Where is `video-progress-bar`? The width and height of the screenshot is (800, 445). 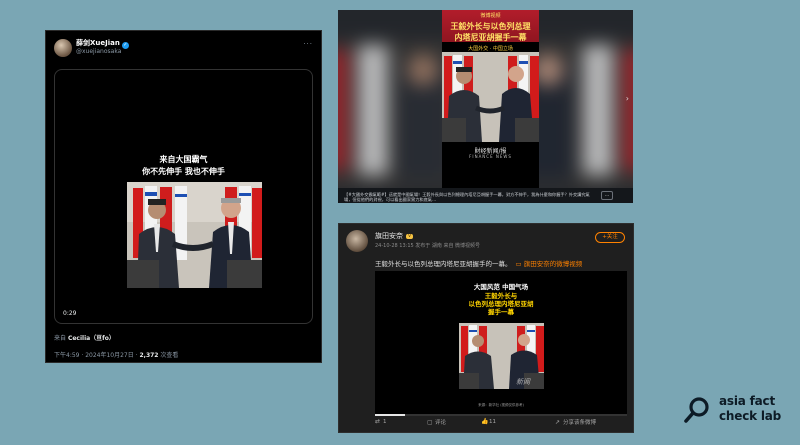 video-progress-bar is located at coordinates (501, 415).